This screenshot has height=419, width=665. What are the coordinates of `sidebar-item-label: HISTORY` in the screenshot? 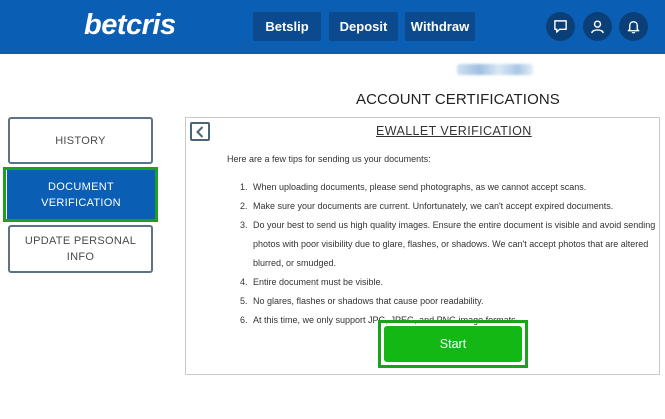 It's located at (80, 140).